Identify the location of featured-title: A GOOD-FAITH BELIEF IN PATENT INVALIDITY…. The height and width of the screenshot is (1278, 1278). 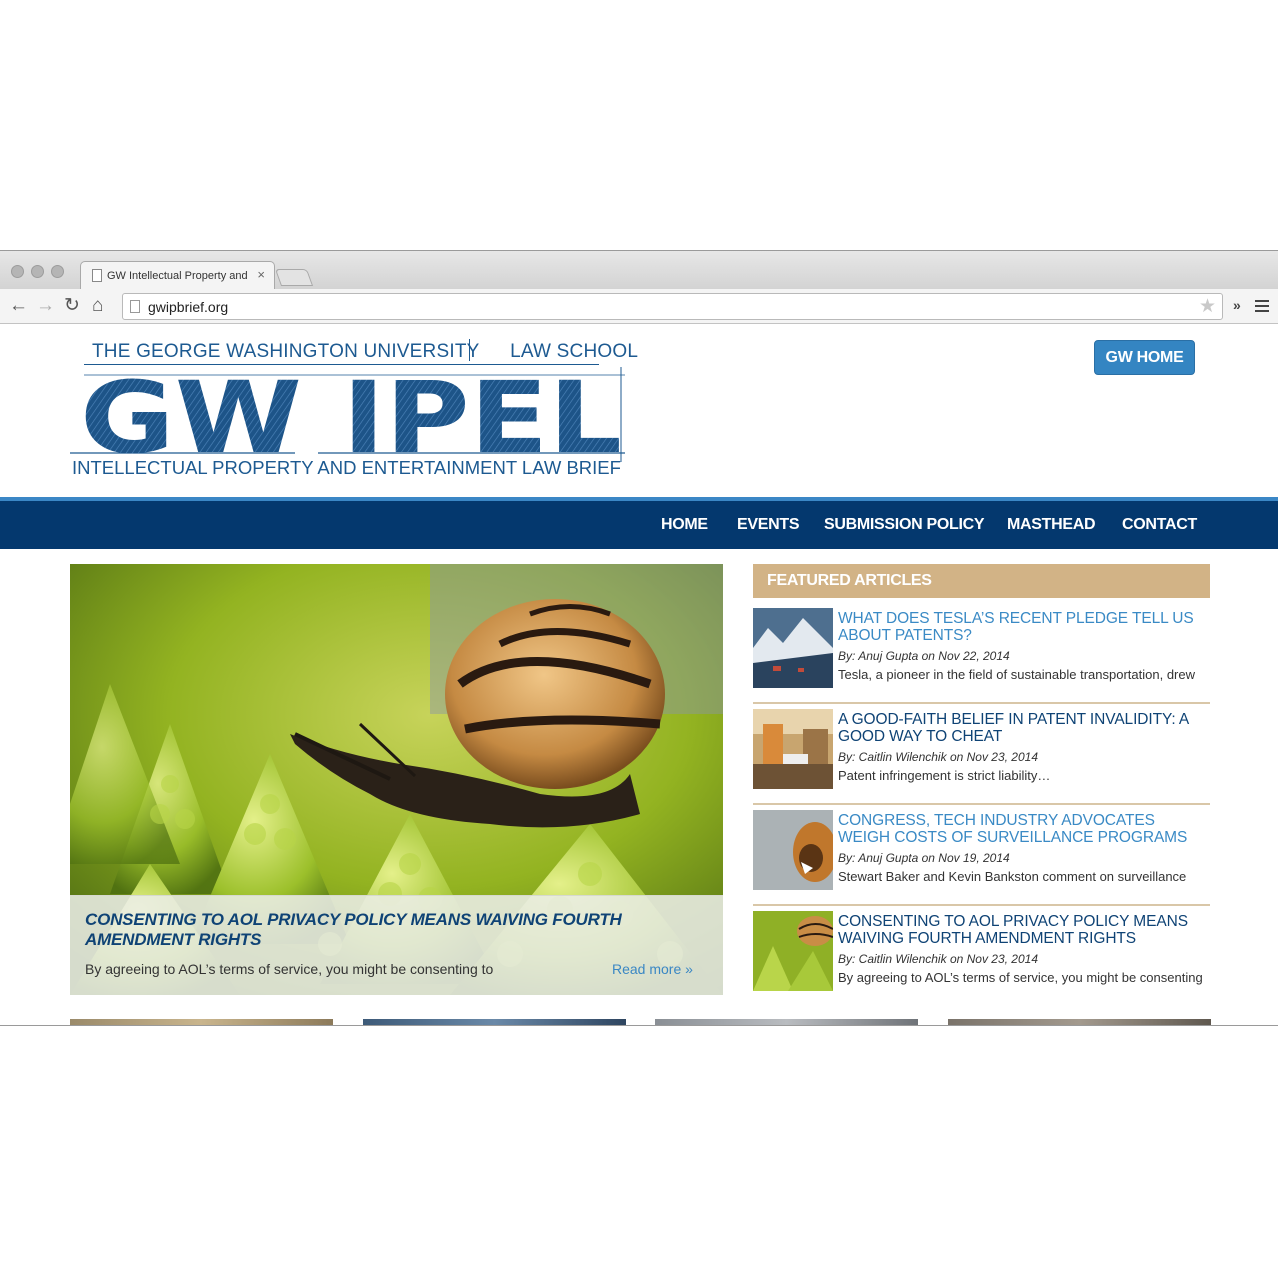
(1024, 728).